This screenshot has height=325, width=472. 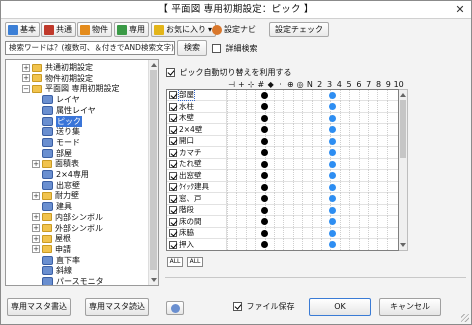 What do you see at coordinates (94, 29) in the screenshot?
I see `property-button: 物件` at bounding box center [94, 29].